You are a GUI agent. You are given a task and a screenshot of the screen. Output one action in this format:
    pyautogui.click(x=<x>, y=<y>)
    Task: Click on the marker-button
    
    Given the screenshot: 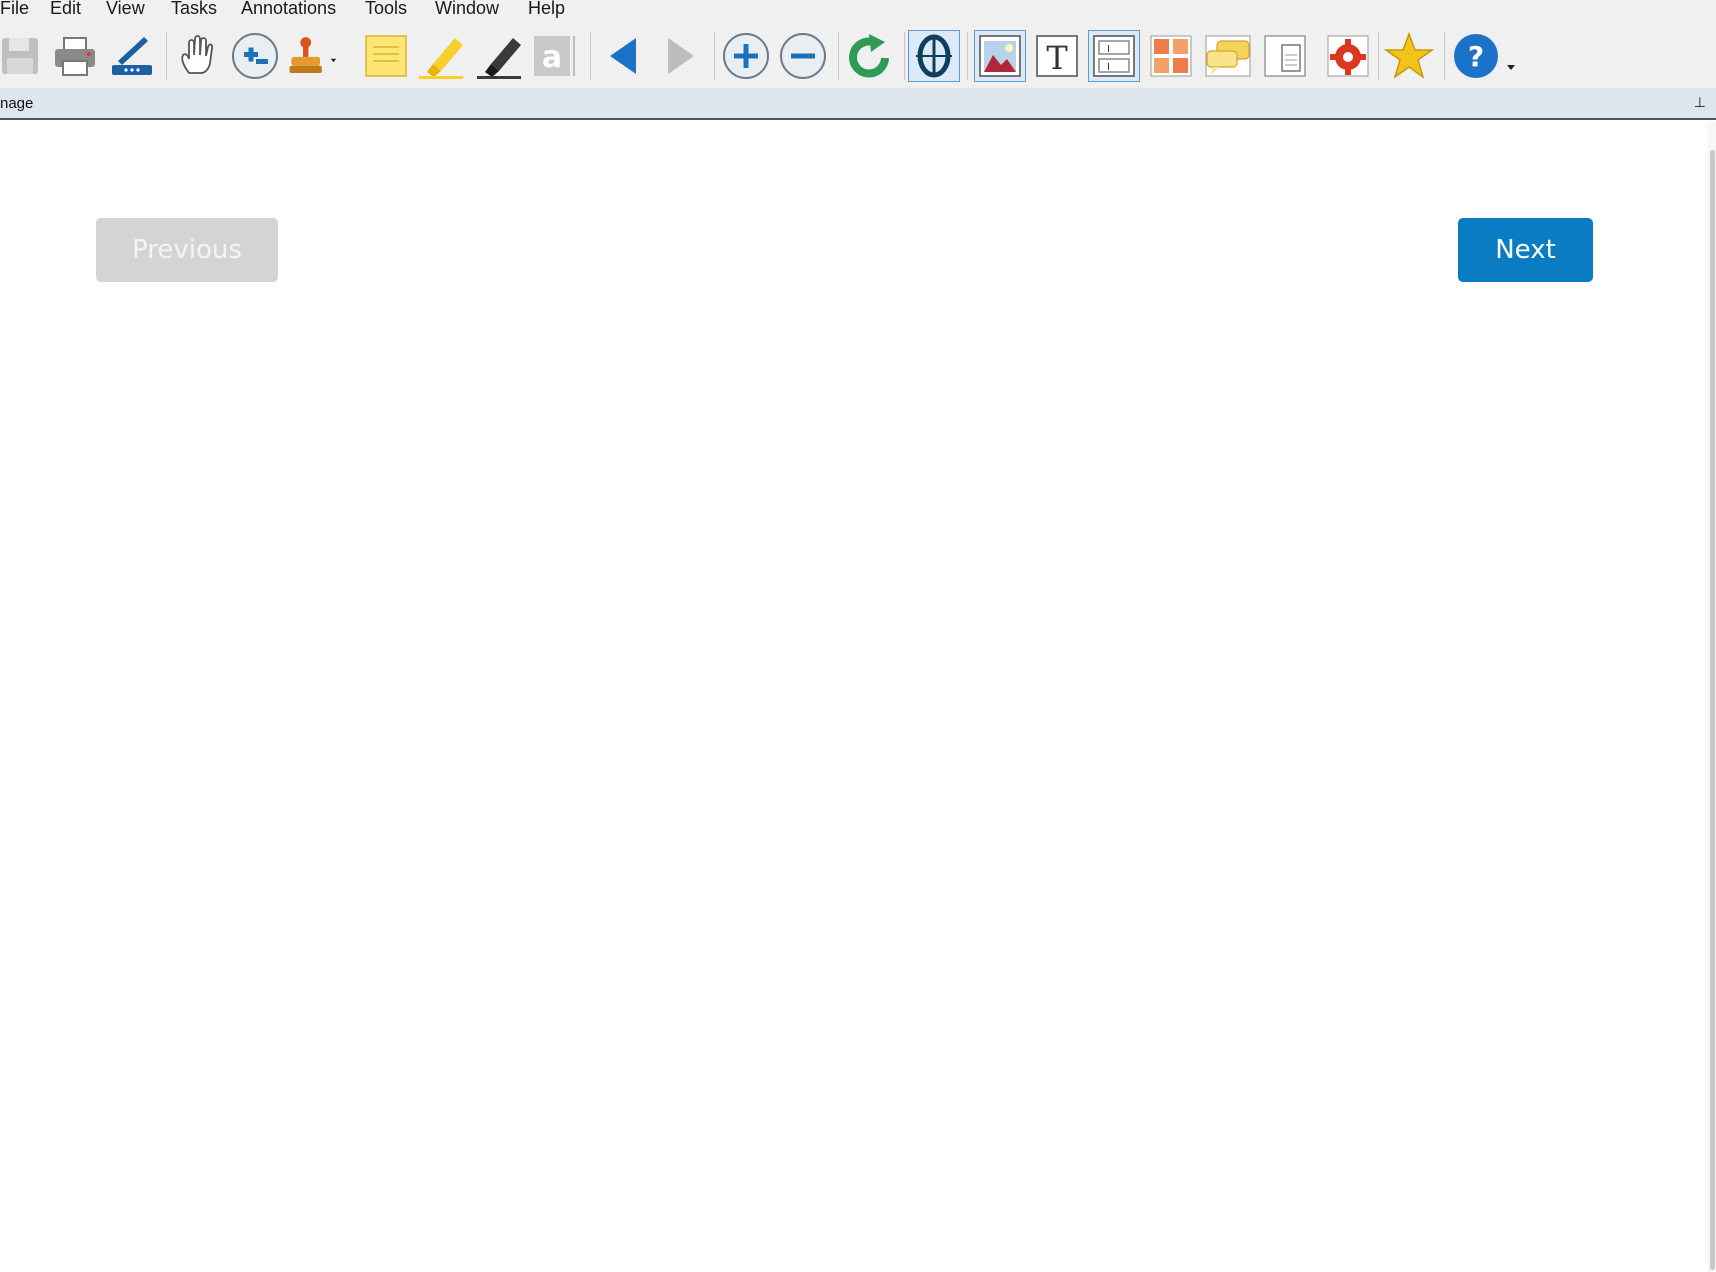 What is the action you would take?
    pyautogui.click(x=500, y=56)
    